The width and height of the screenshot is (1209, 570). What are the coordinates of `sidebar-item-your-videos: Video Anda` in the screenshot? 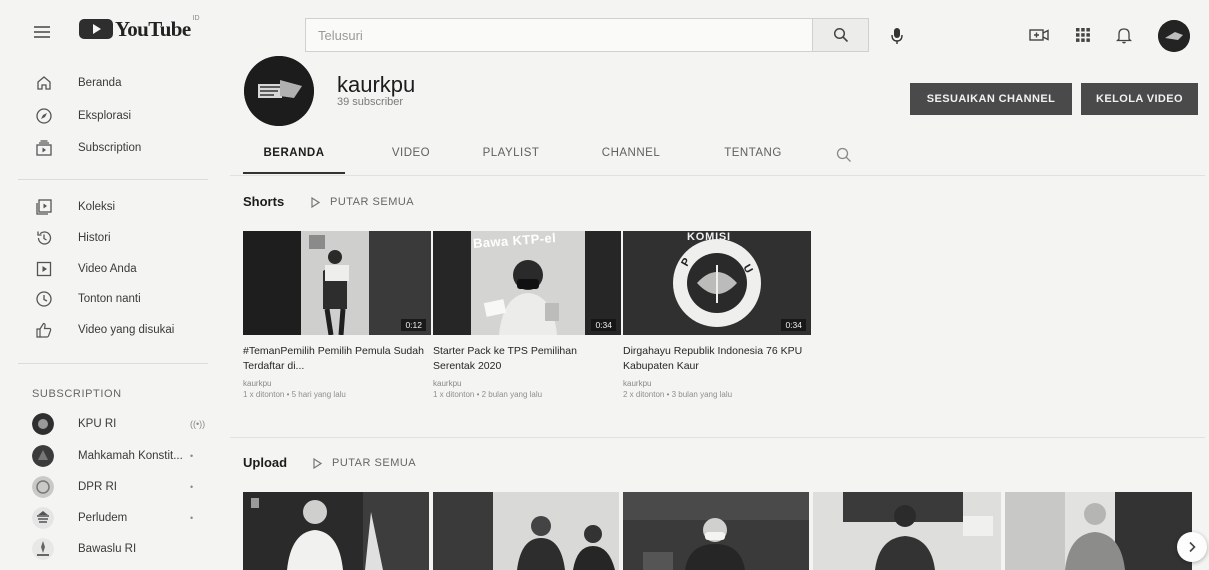 It's located at (108, 269).